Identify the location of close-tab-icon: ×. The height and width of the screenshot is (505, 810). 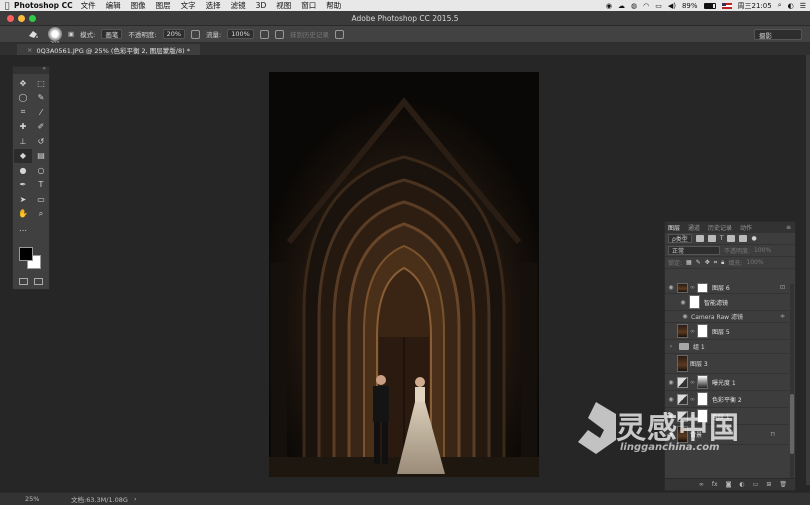
(29, 50).